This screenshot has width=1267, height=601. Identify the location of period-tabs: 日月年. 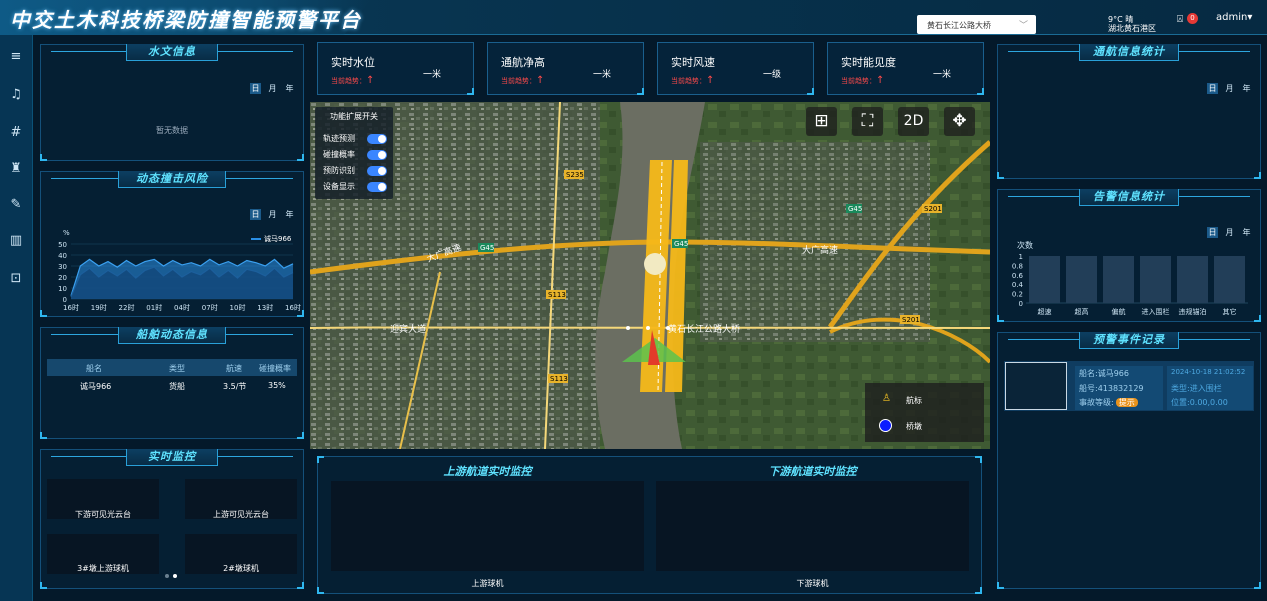
(1226, 88).